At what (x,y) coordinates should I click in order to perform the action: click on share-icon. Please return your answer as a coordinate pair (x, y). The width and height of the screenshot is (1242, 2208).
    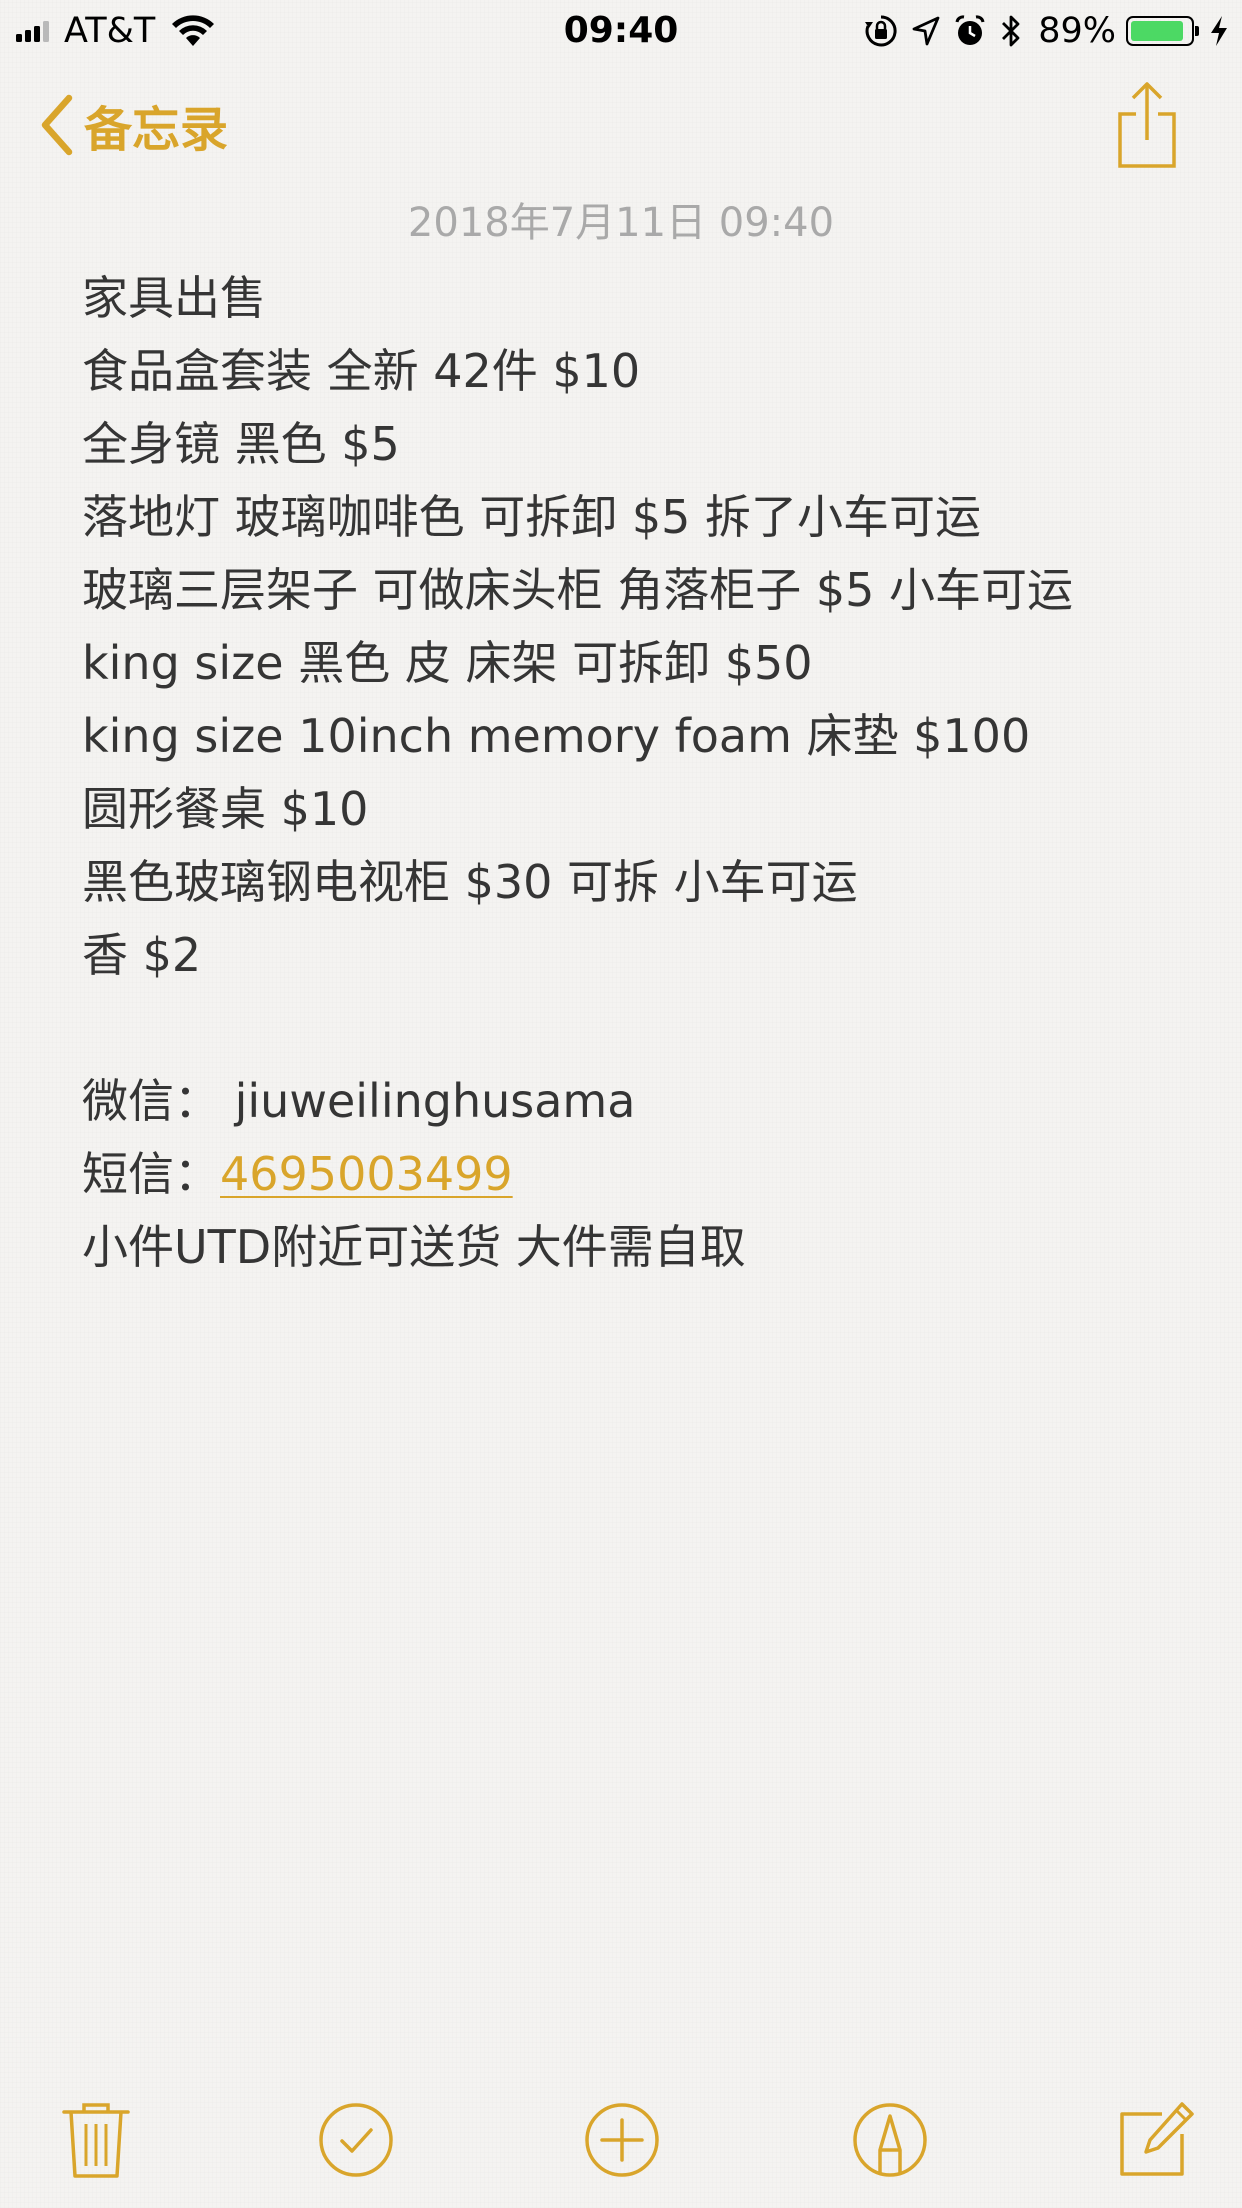
    Looking at the image, I should click on (1147, 125).